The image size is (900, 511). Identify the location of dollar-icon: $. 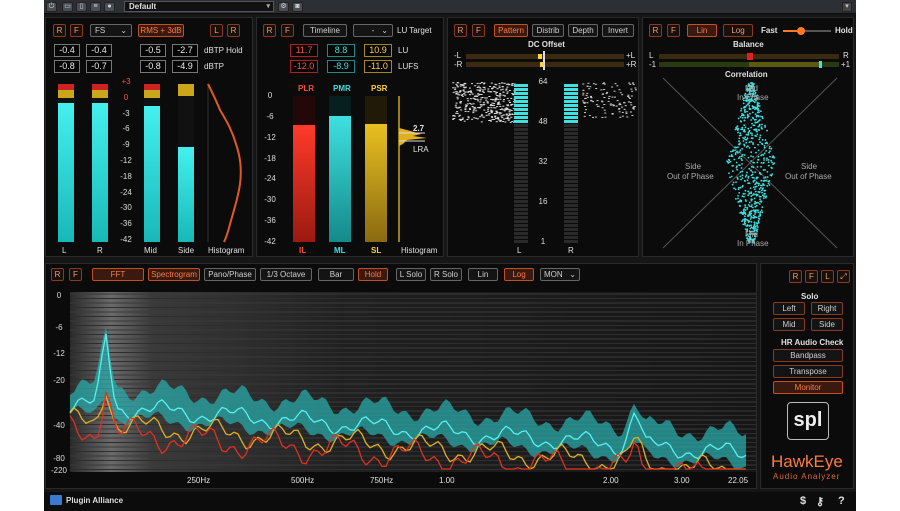
(803, 501).